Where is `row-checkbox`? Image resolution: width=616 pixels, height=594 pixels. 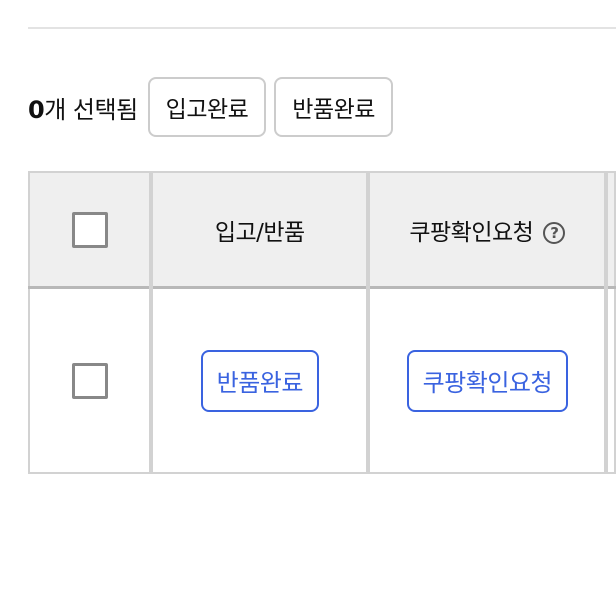
row-checkbox is located at coordinates (89, 380).